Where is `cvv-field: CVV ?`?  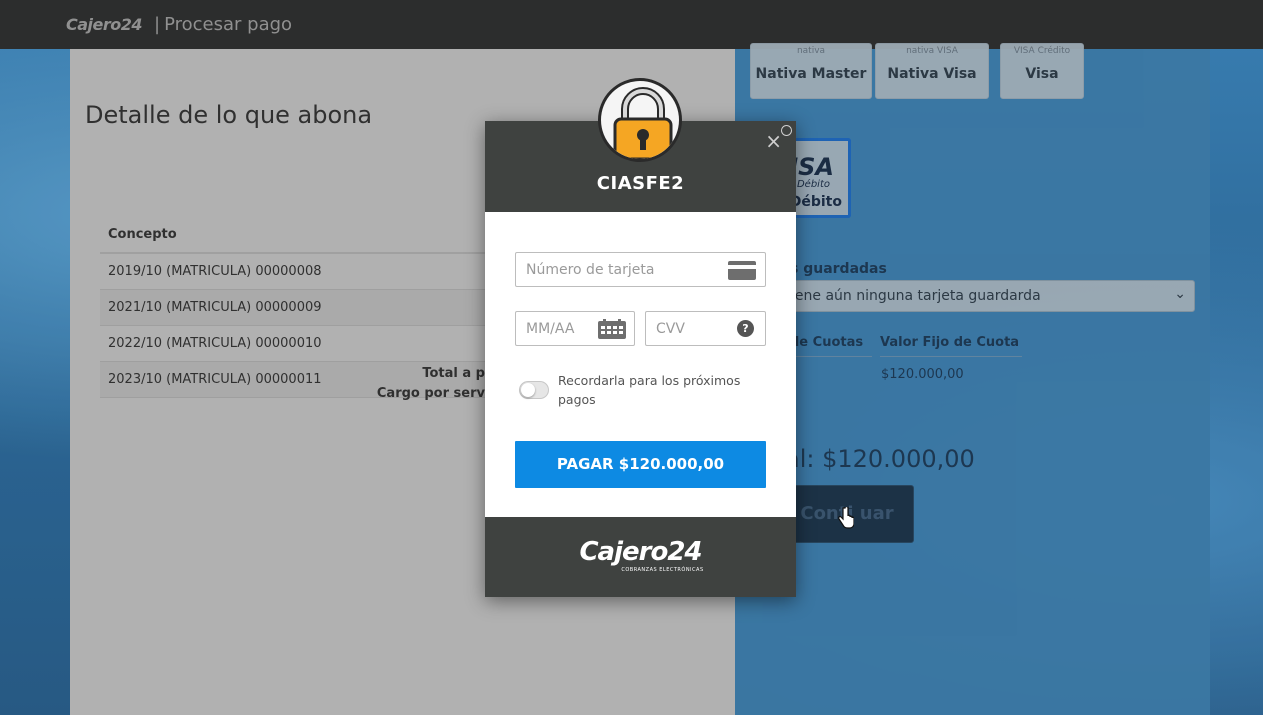
cvv-field: CVV ? is located at coordinates (705, 328).